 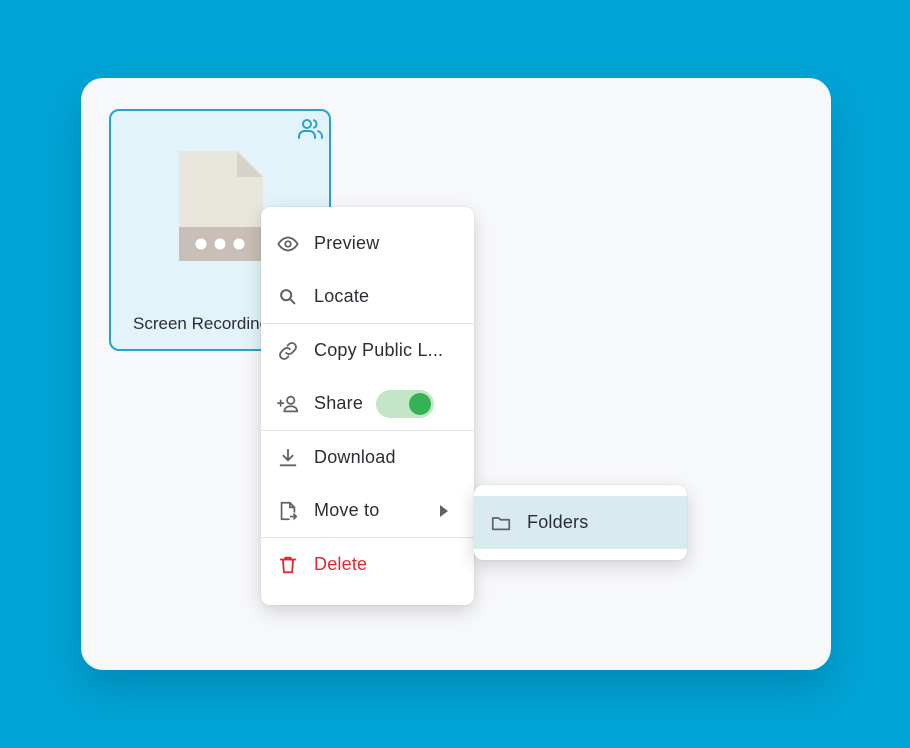 I want to click on share-toggle, so click(x=405, y=403).